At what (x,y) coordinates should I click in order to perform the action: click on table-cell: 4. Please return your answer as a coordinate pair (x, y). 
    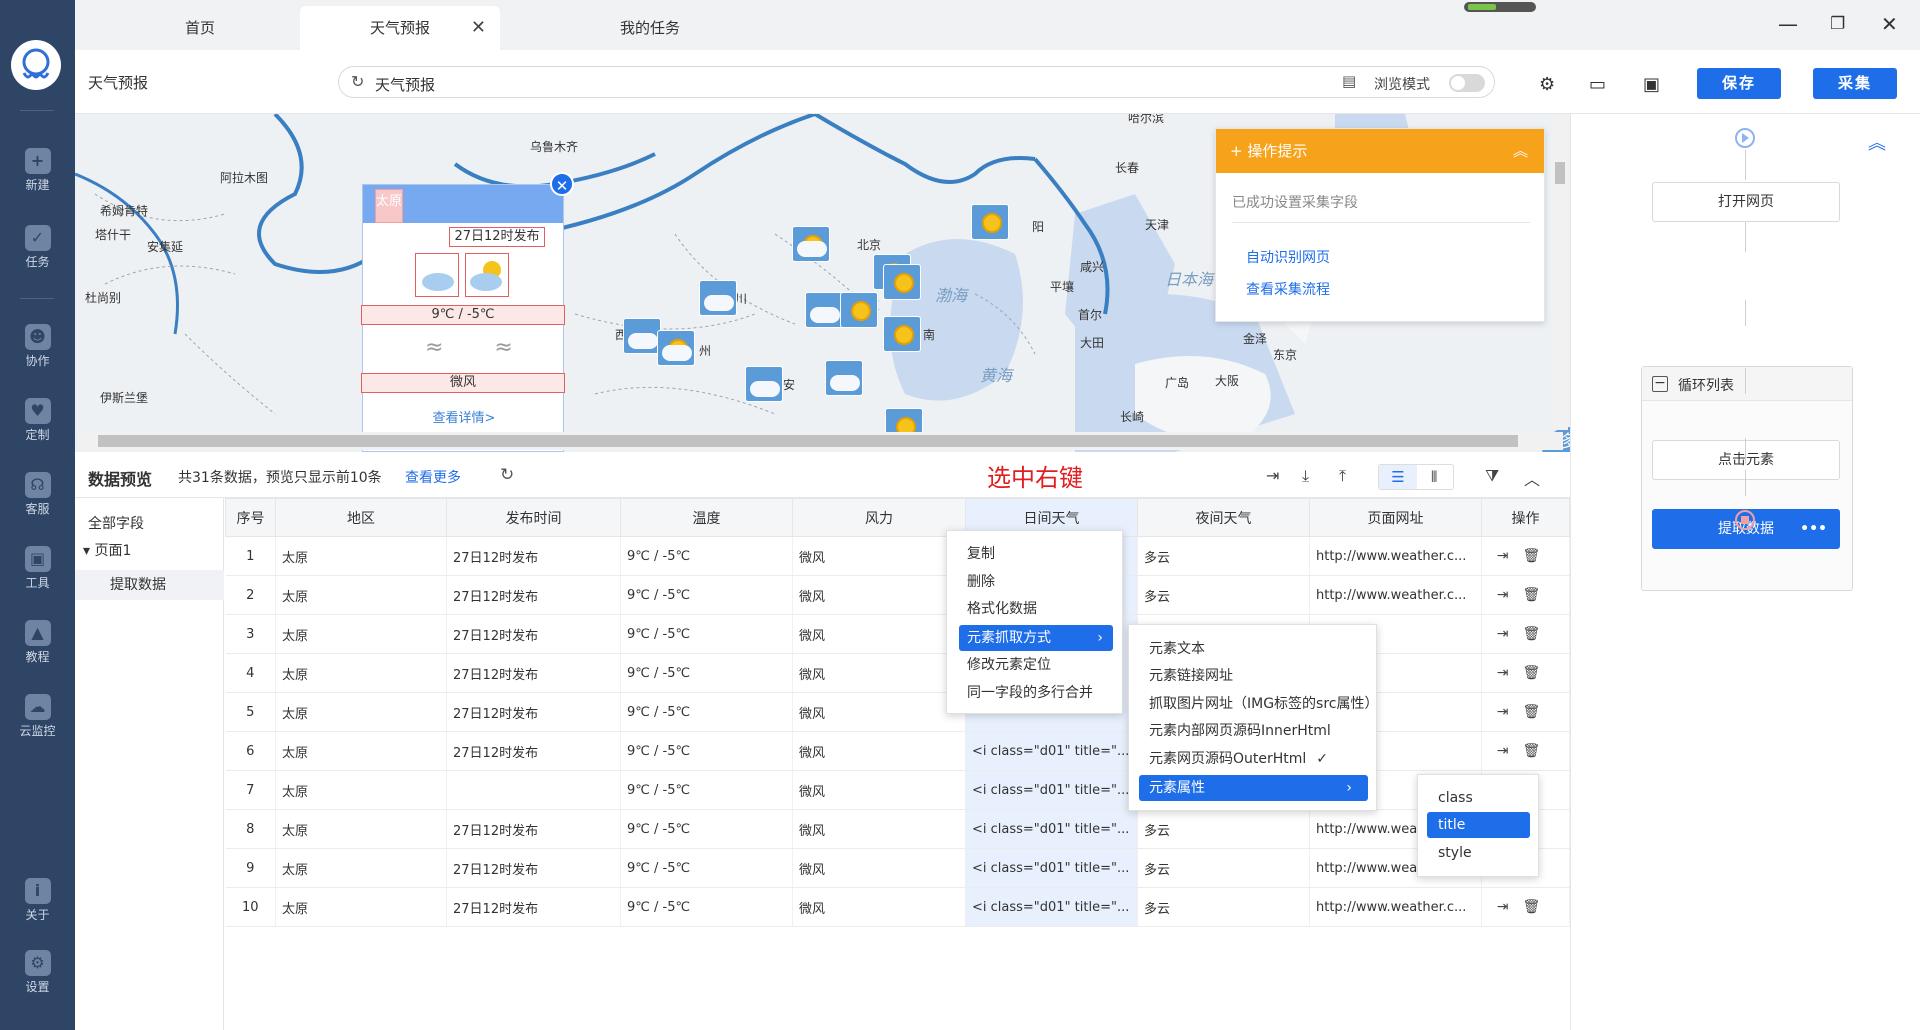
    Looking at the image, I should click on (250, 673).